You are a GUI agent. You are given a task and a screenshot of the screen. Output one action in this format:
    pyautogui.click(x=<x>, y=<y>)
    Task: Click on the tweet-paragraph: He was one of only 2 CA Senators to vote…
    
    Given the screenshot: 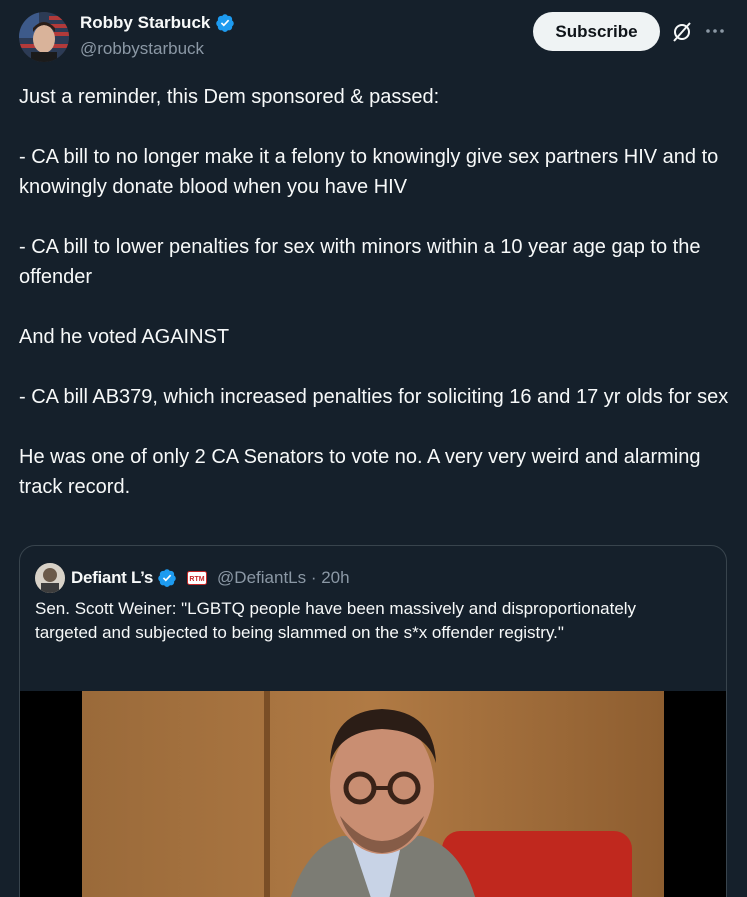 What is the action you would take?
    pyautogui.click(x=360, y=472)
    